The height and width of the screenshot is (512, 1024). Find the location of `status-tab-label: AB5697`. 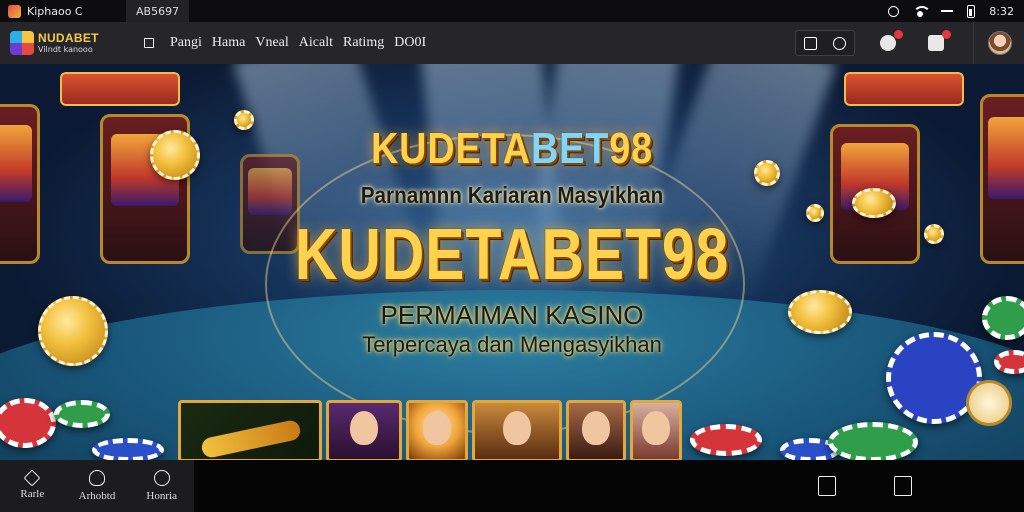

status-tab-label: AB5697 is located at coordinates (158, 11).